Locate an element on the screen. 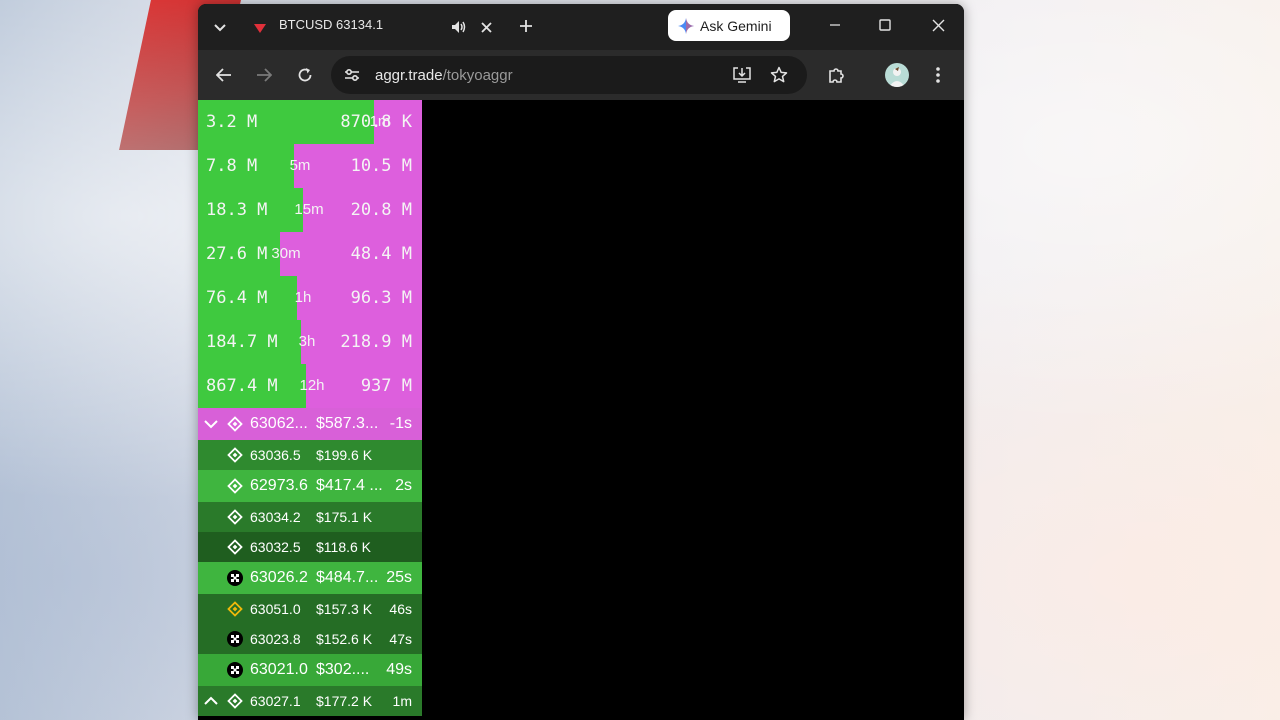 This screenshot has height=720, width=1280. stat-interval: 12h is located at coordinates (312, 385).